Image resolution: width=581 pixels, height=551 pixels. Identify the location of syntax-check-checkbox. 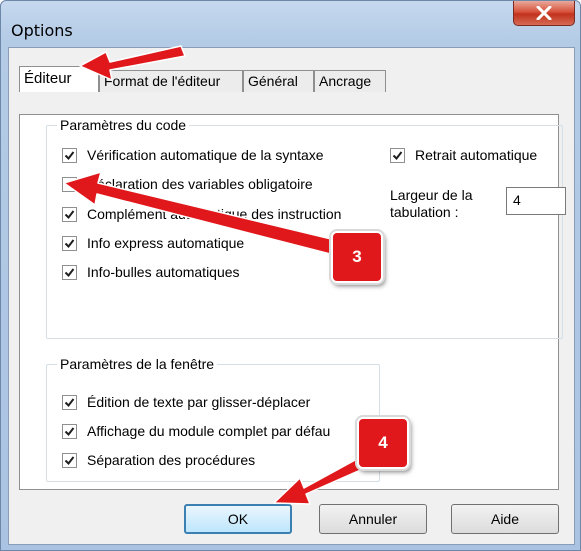
(69, 155).